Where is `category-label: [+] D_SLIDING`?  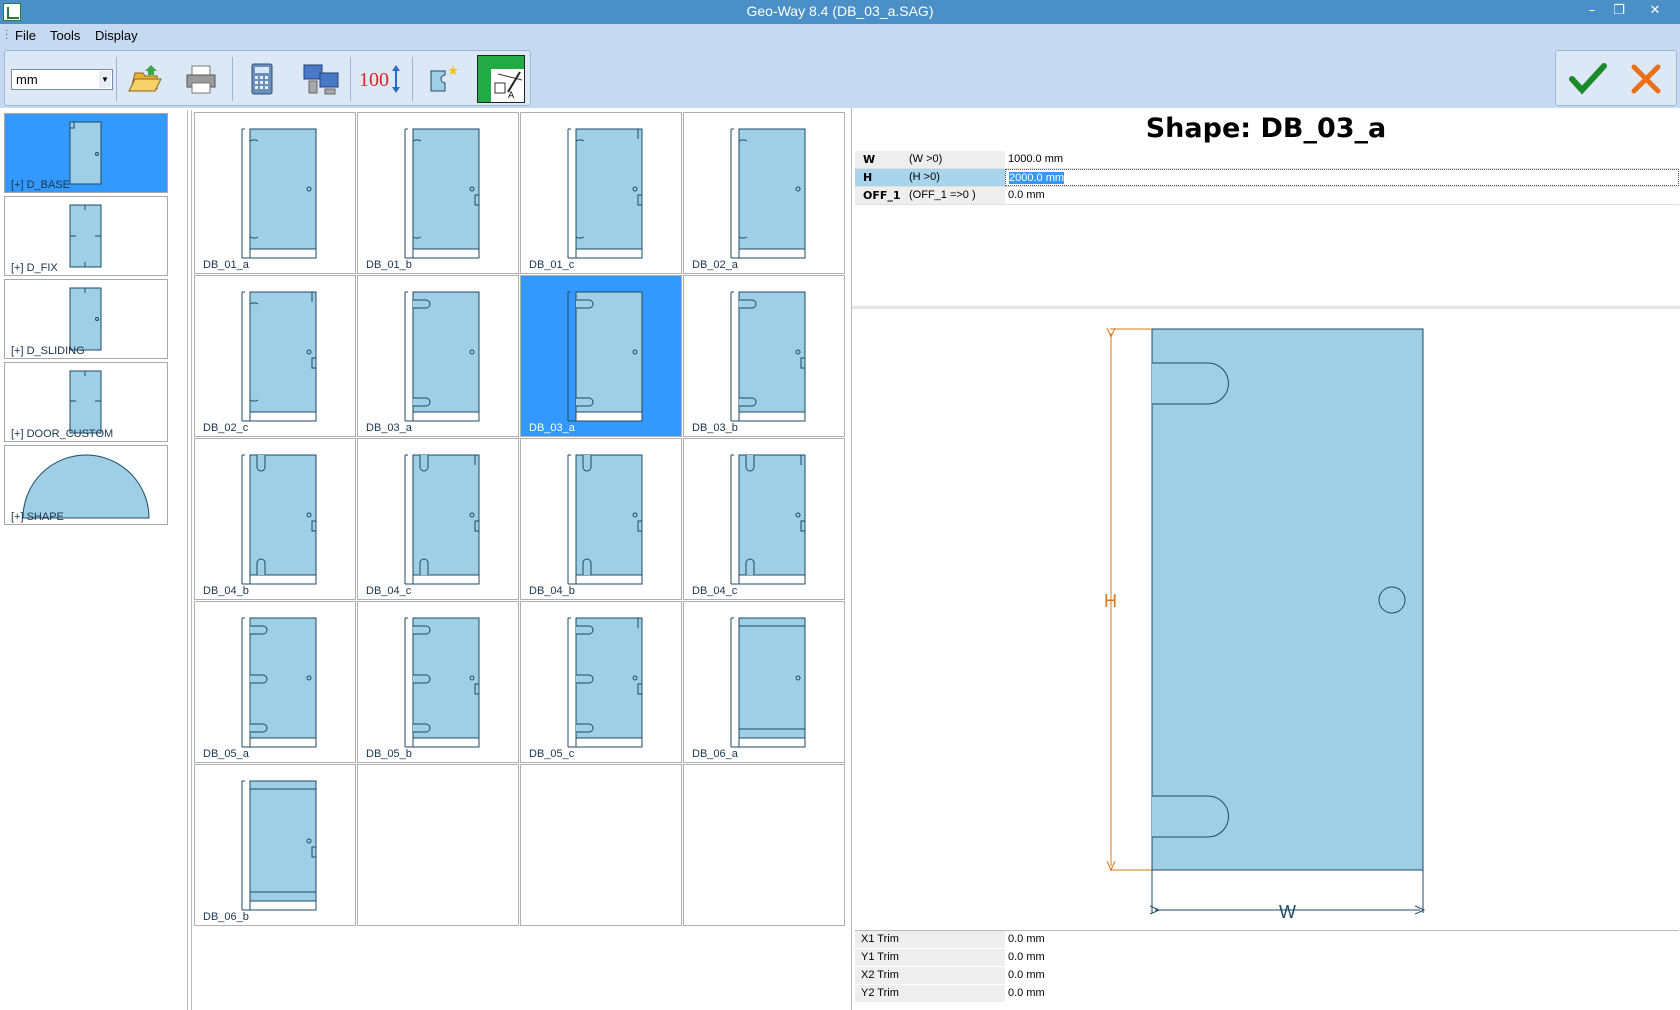 category-label: [+] D_SLIDING is located at coordinates (48, 351).